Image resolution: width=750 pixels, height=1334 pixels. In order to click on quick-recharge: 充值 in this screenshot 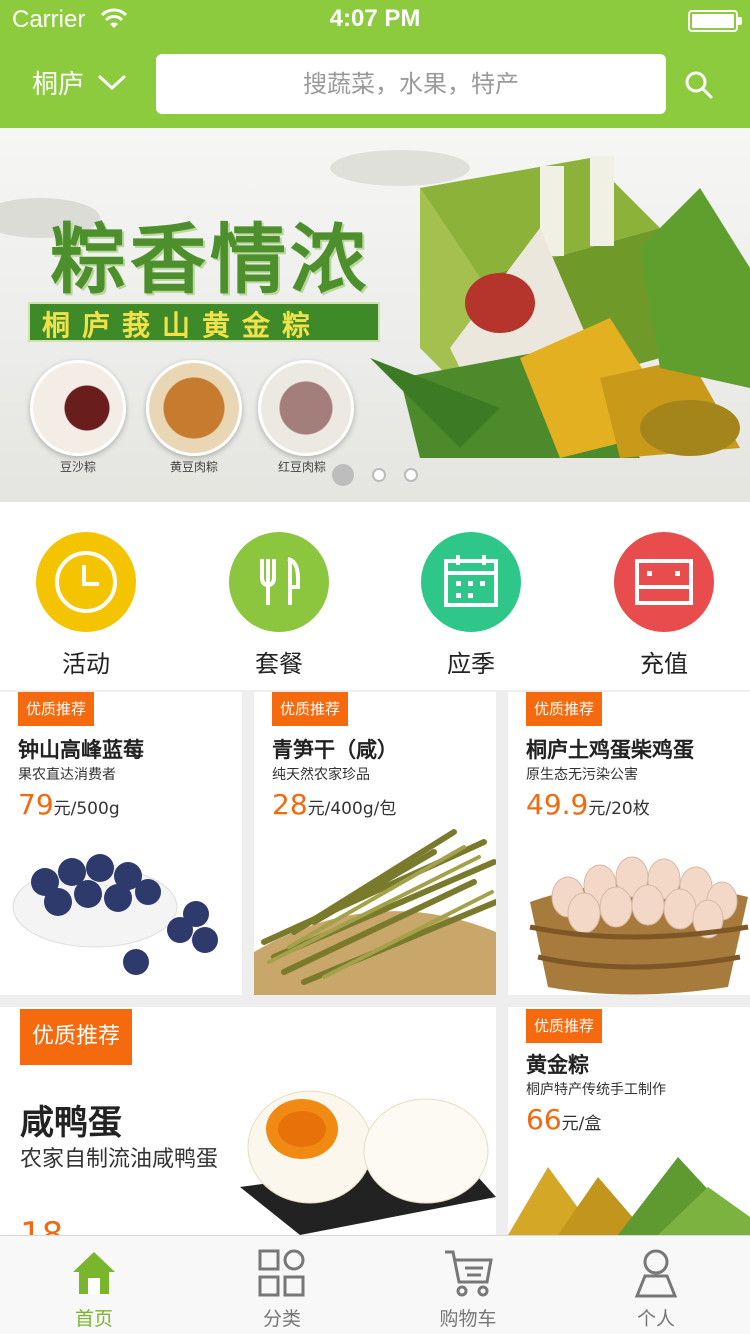, I will do `click(664, 605)`.